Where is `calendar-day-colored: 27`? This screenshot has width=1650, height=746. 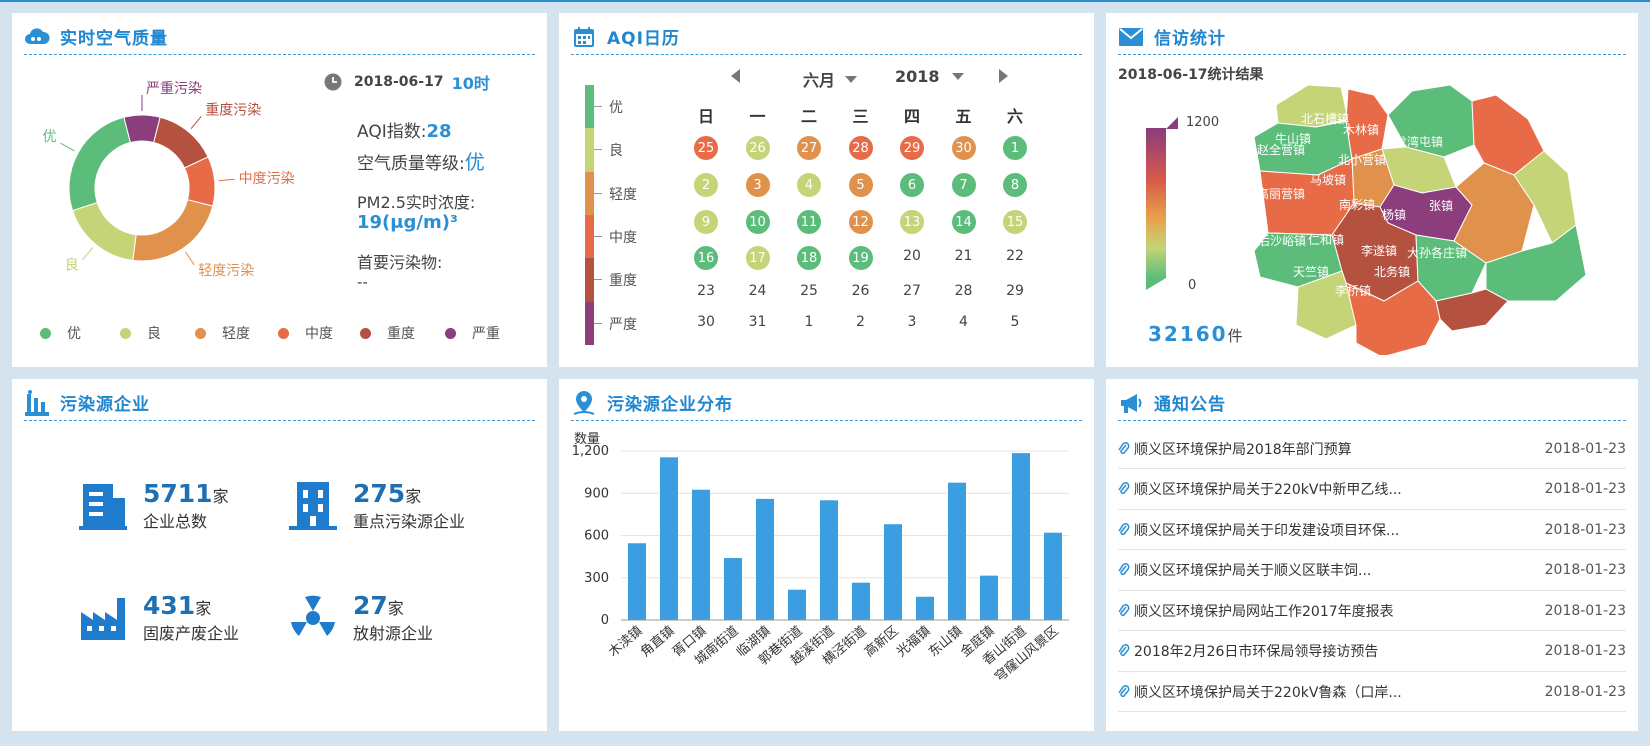 calendar-day-colored: 27 is located at coordinates (809, 148).